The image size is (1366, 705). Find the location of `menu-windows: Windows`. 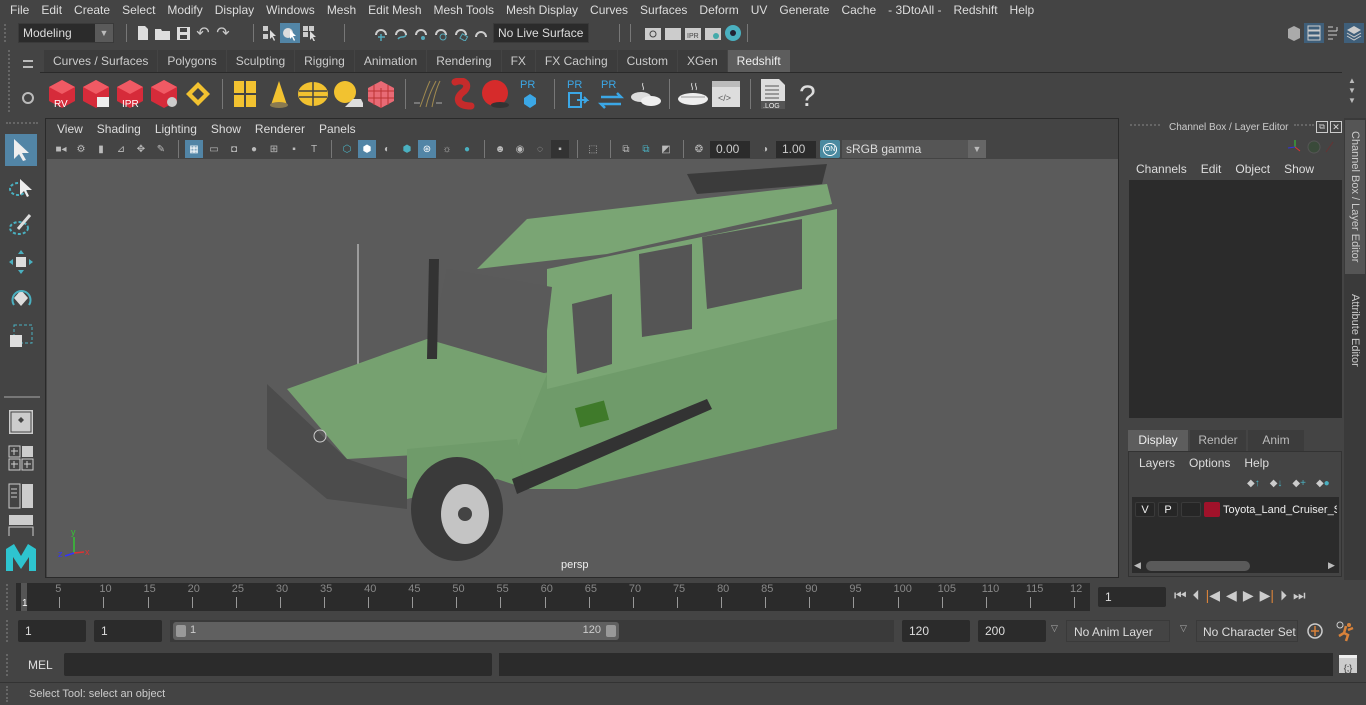

menu-windows: Windows is located at coordinates (290, 10).